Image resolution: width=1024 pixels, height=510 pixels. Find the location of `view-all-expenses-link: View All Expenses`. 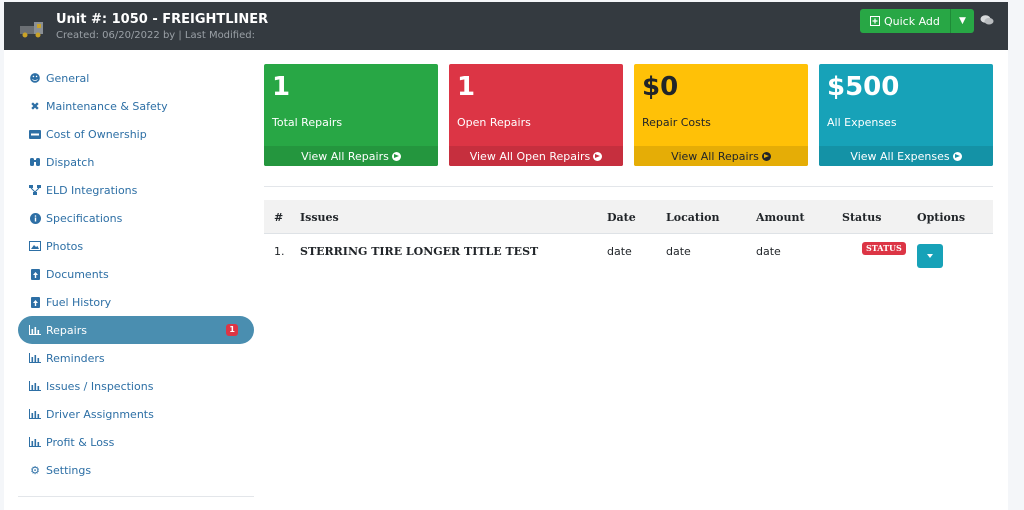

view-all-expenses-link: View All Expenses is located at coordinates (906, 156).